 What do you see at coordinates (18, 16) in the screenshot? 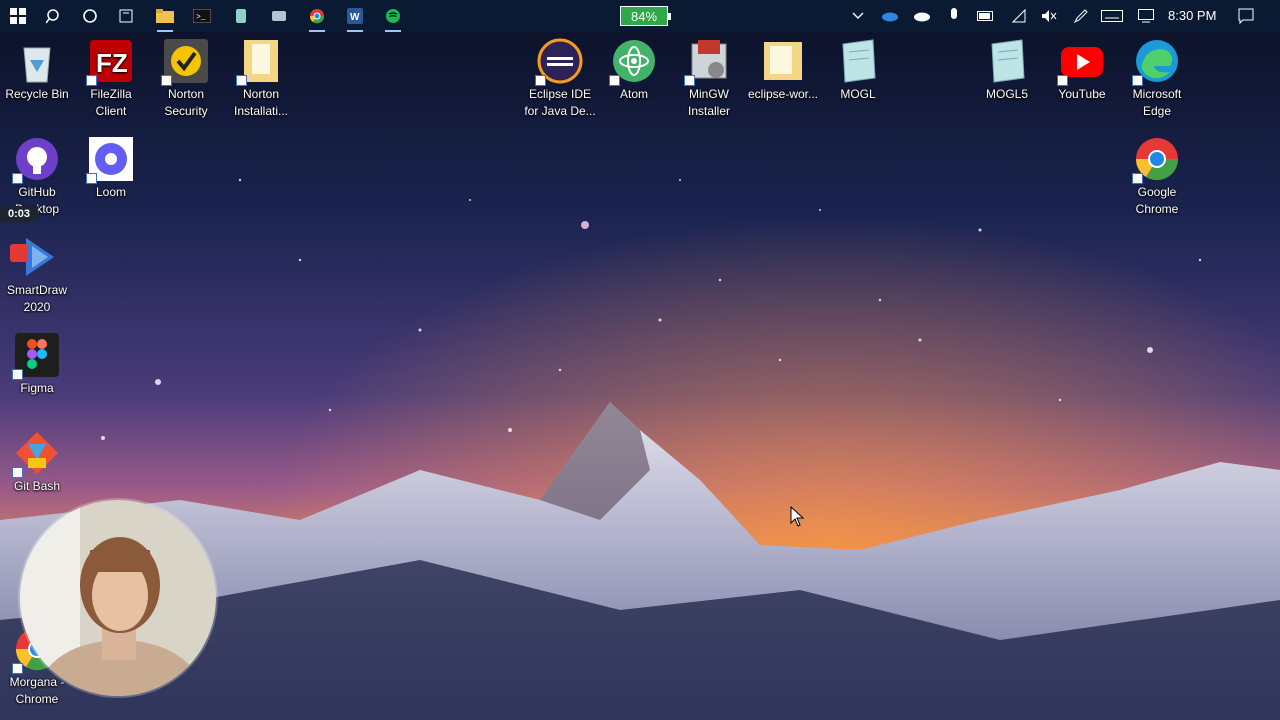
I see `windows-start-icon` at bounding box center [18, 16].